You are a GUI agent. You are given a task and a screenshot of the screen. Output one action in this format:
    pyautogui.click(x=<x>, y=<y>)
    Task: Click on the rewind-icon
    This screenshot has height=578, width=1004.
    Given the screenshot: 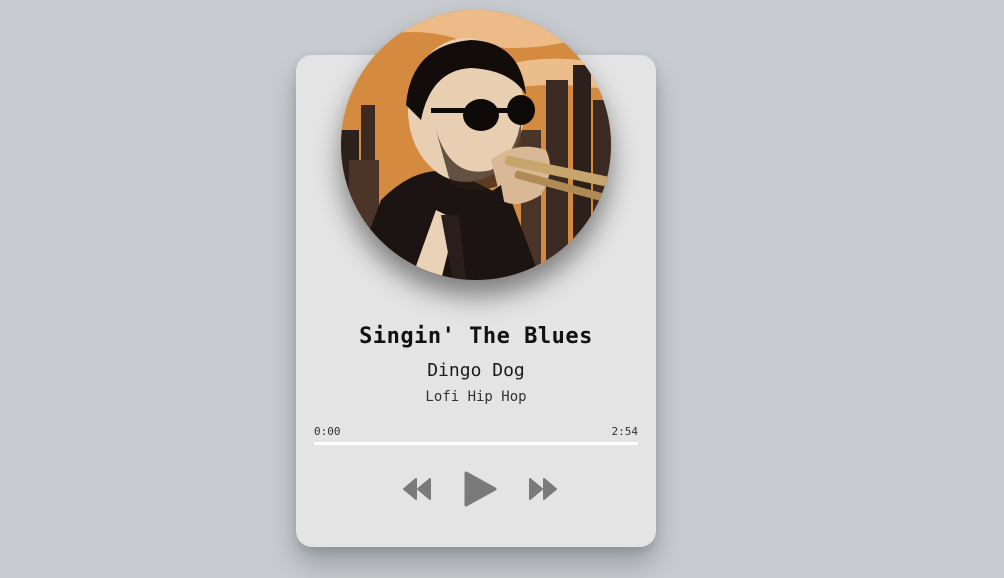 What is the action you would take?
    pyautogui.click(x=417, y=489)
    